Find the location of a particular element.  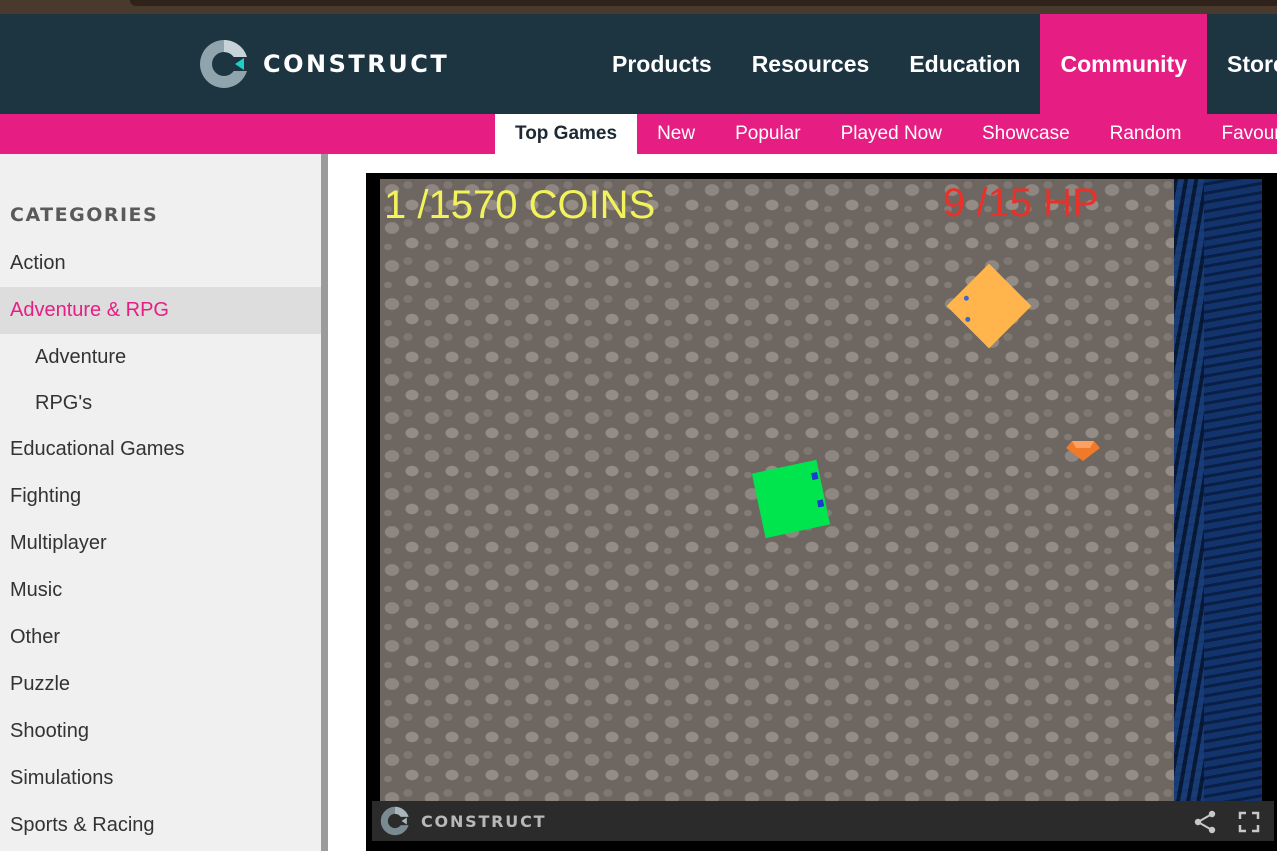

tab-popular: Popular is located at coordinates (768, 134).